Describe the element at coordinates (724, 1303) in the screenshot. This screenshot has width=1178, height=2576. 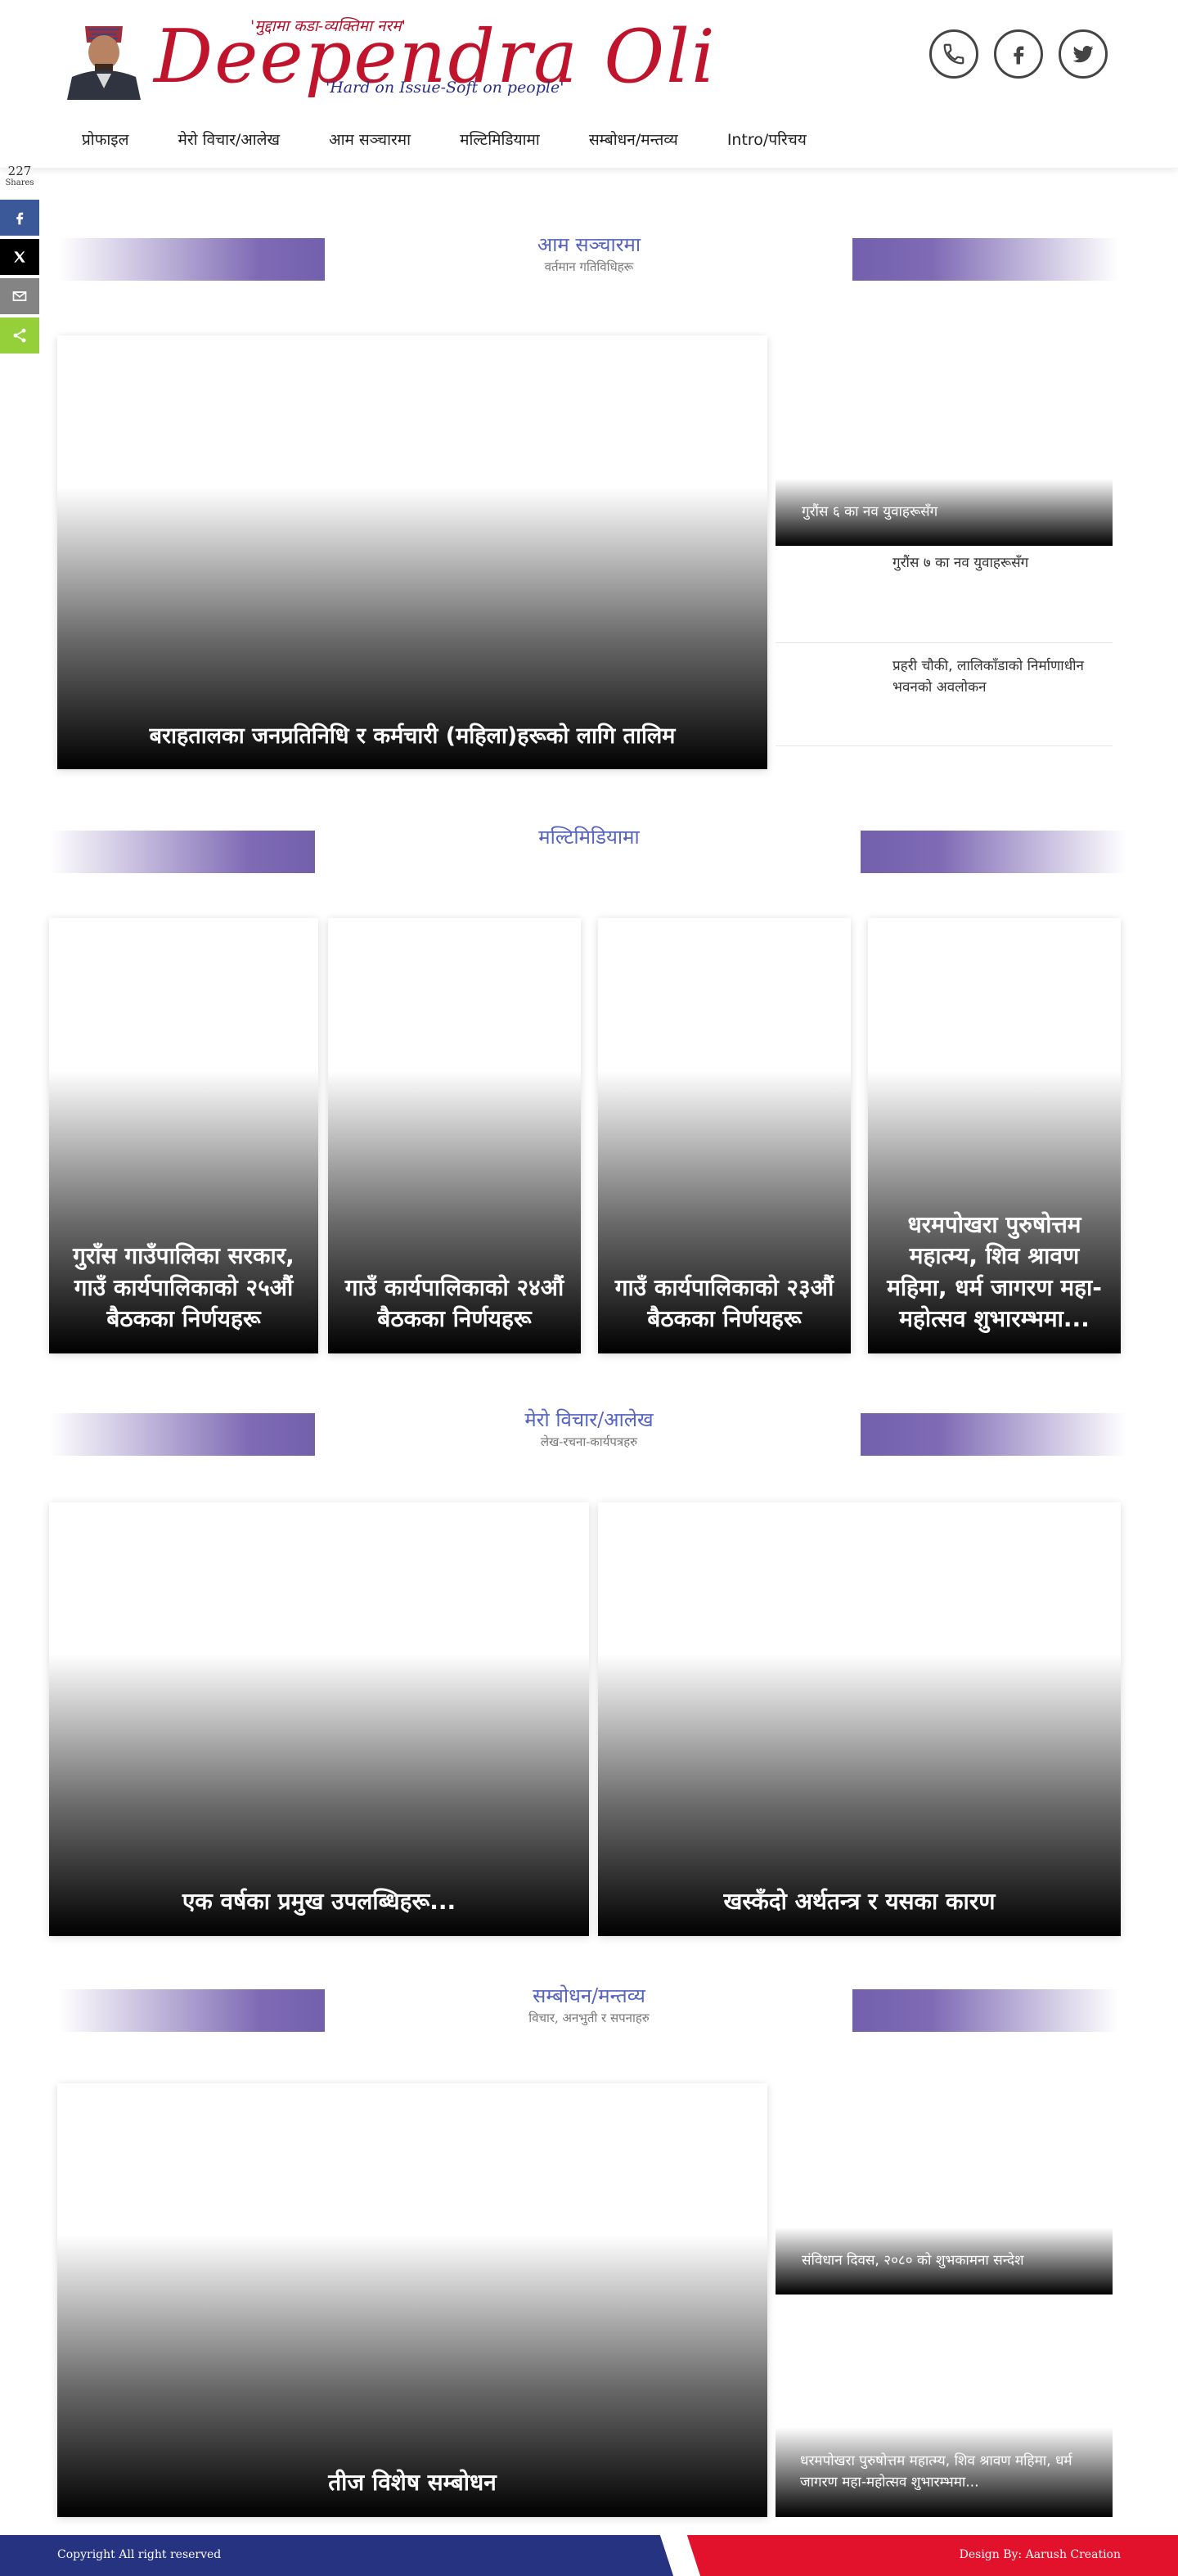
I see `card-caption: गाउँ कार्यपालिकाको २३औं बैठकका निर्णयहरू` at that location.